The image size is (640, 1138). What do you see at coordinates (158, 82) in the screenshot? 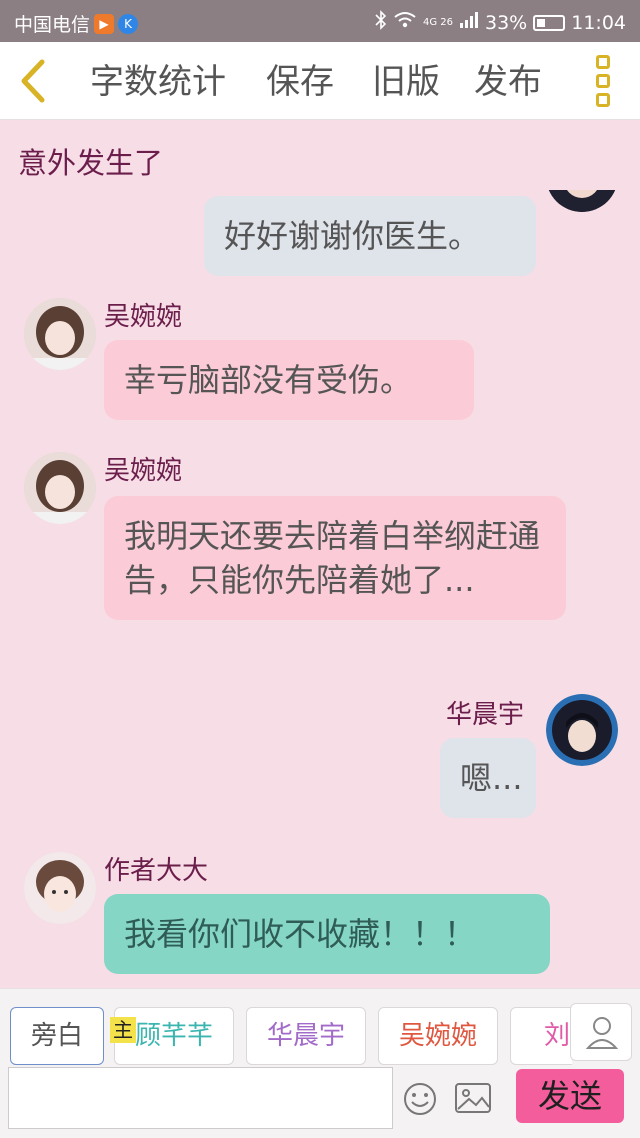
I see `word-count-button: 字数统计` at bounding box center [158, 82].